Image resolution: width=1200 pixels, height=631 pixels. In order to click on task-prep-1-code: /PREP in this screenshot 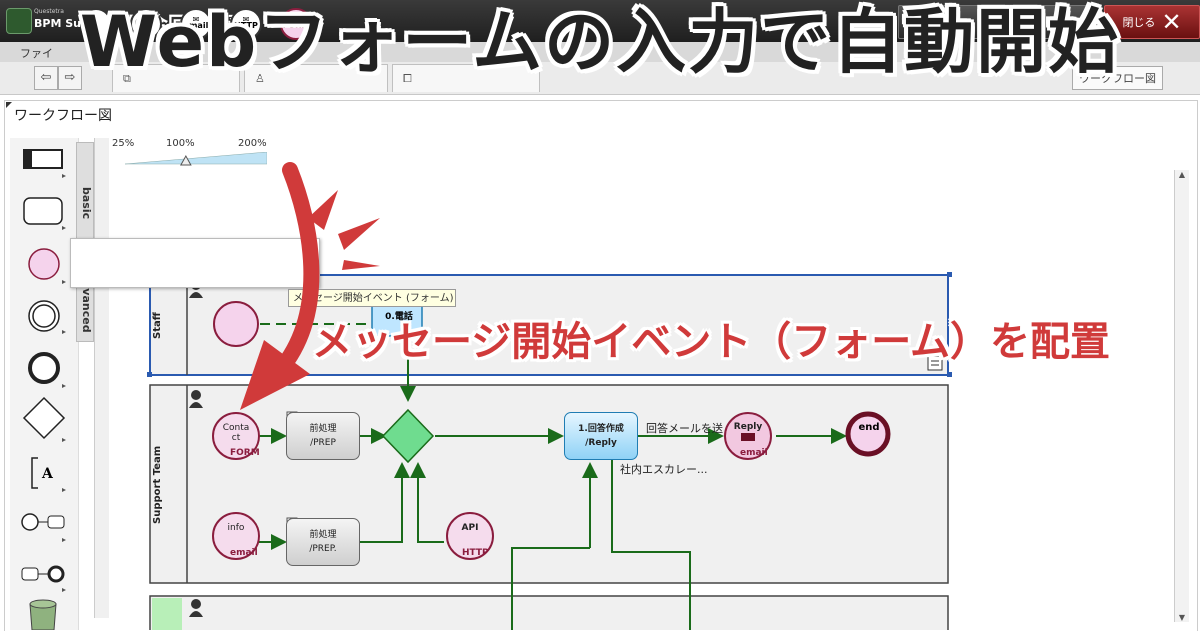, I will do `click(323, 443)`.